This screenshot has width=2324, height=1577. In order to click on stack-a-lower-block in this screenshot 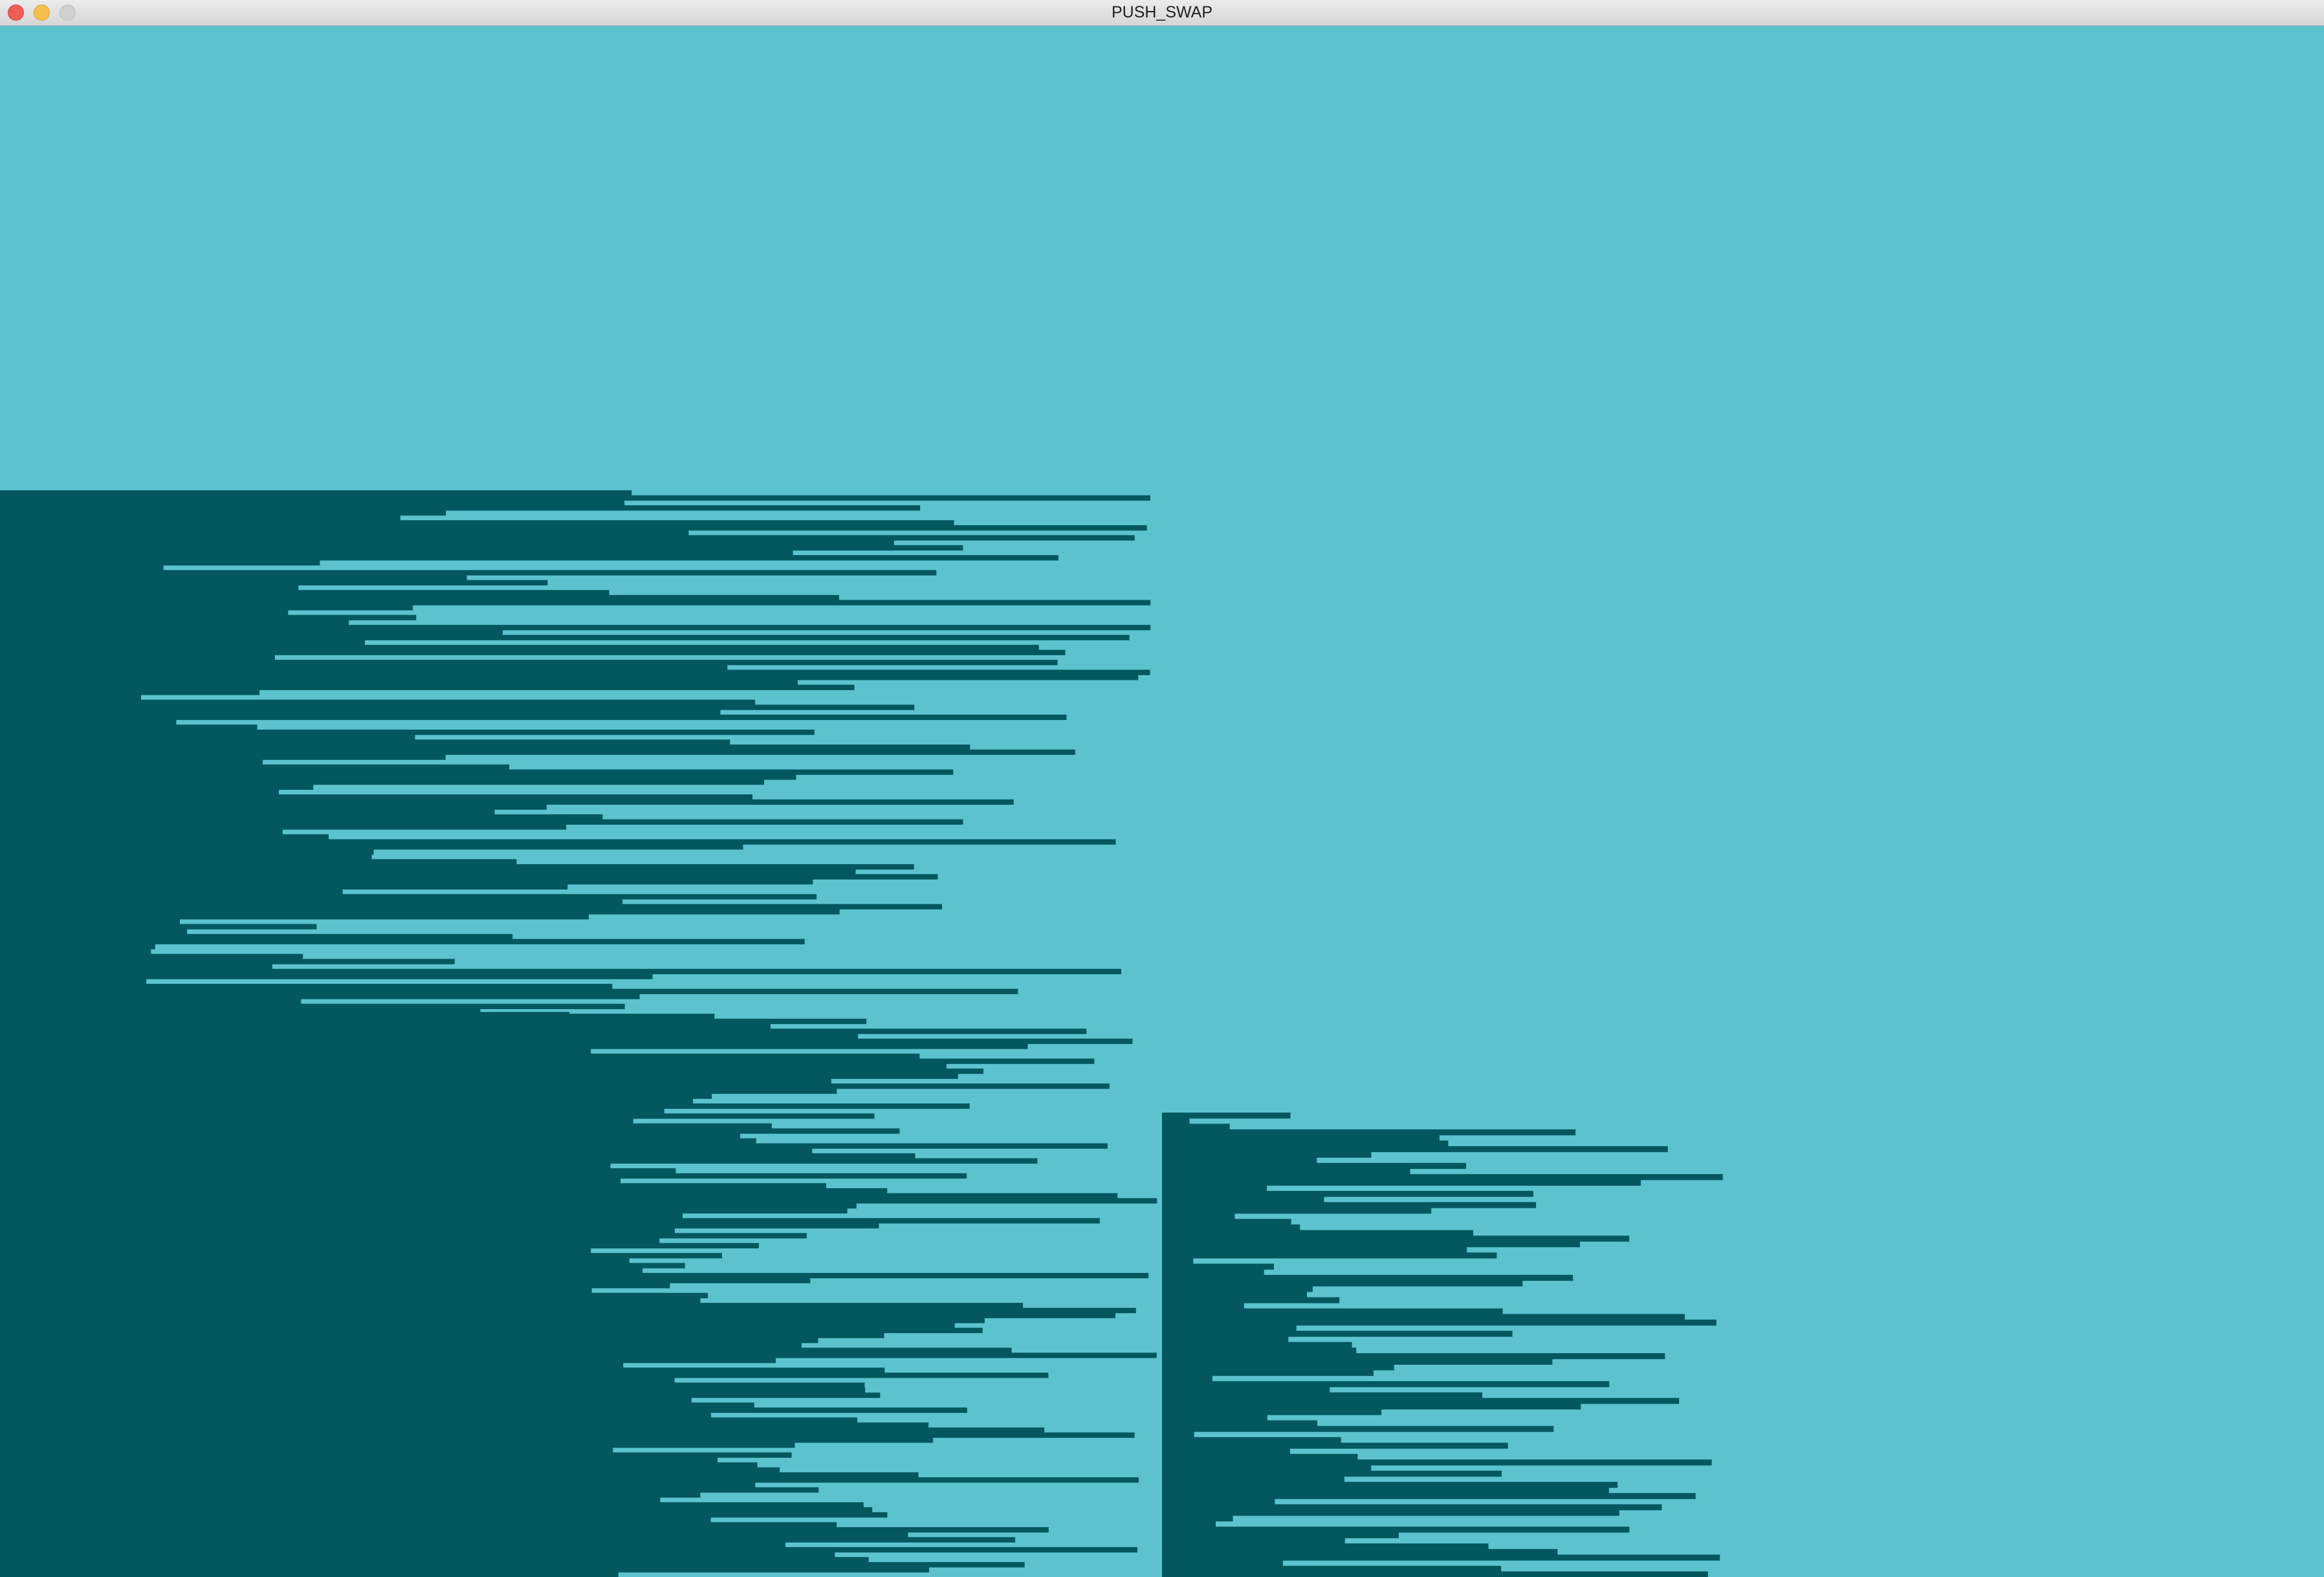, I will do `click(285, 1294)`.